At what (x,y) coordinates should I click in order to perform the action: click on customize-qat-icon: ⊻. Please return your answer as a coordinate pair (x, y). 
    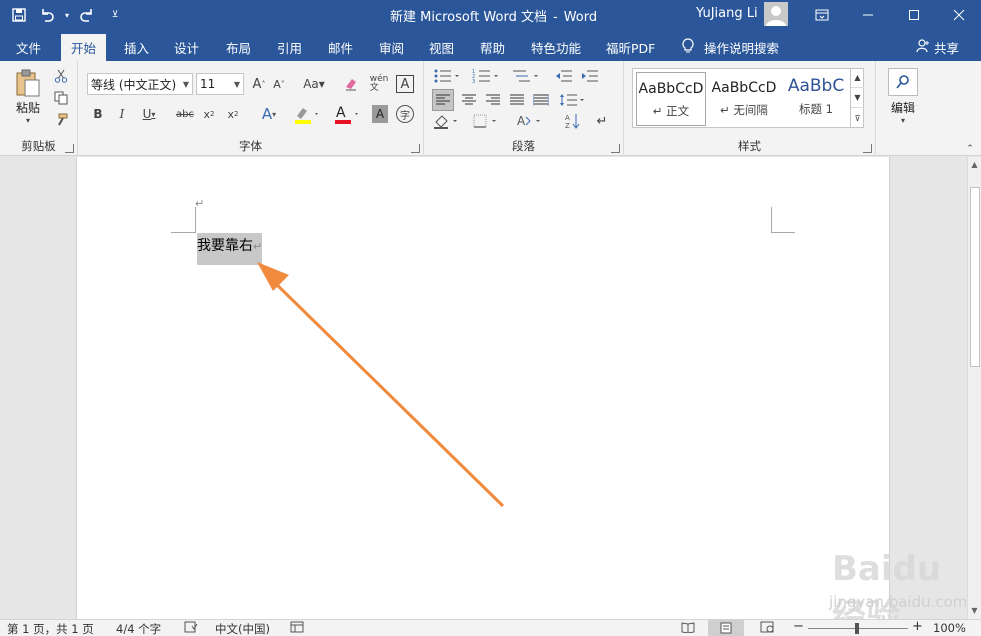
    Looking at the image, I should click on (115, 15).